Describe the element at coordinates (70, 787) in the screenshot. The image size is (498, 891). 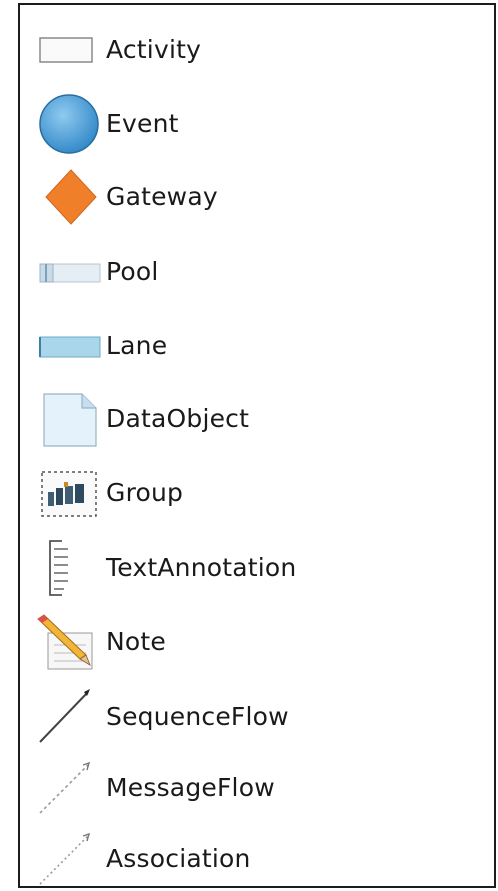
I see `message-flow-icon` at that location.